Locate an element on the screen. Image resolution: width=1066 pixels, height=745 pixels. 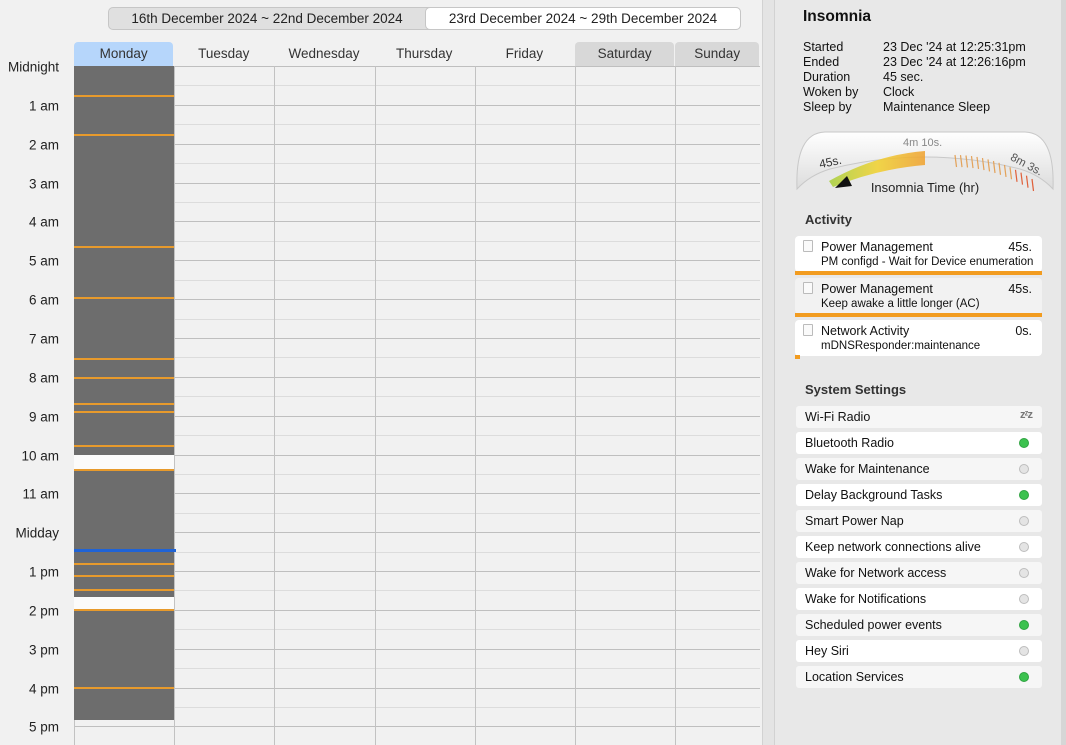
awake-period is located at coordinates (124, 732).